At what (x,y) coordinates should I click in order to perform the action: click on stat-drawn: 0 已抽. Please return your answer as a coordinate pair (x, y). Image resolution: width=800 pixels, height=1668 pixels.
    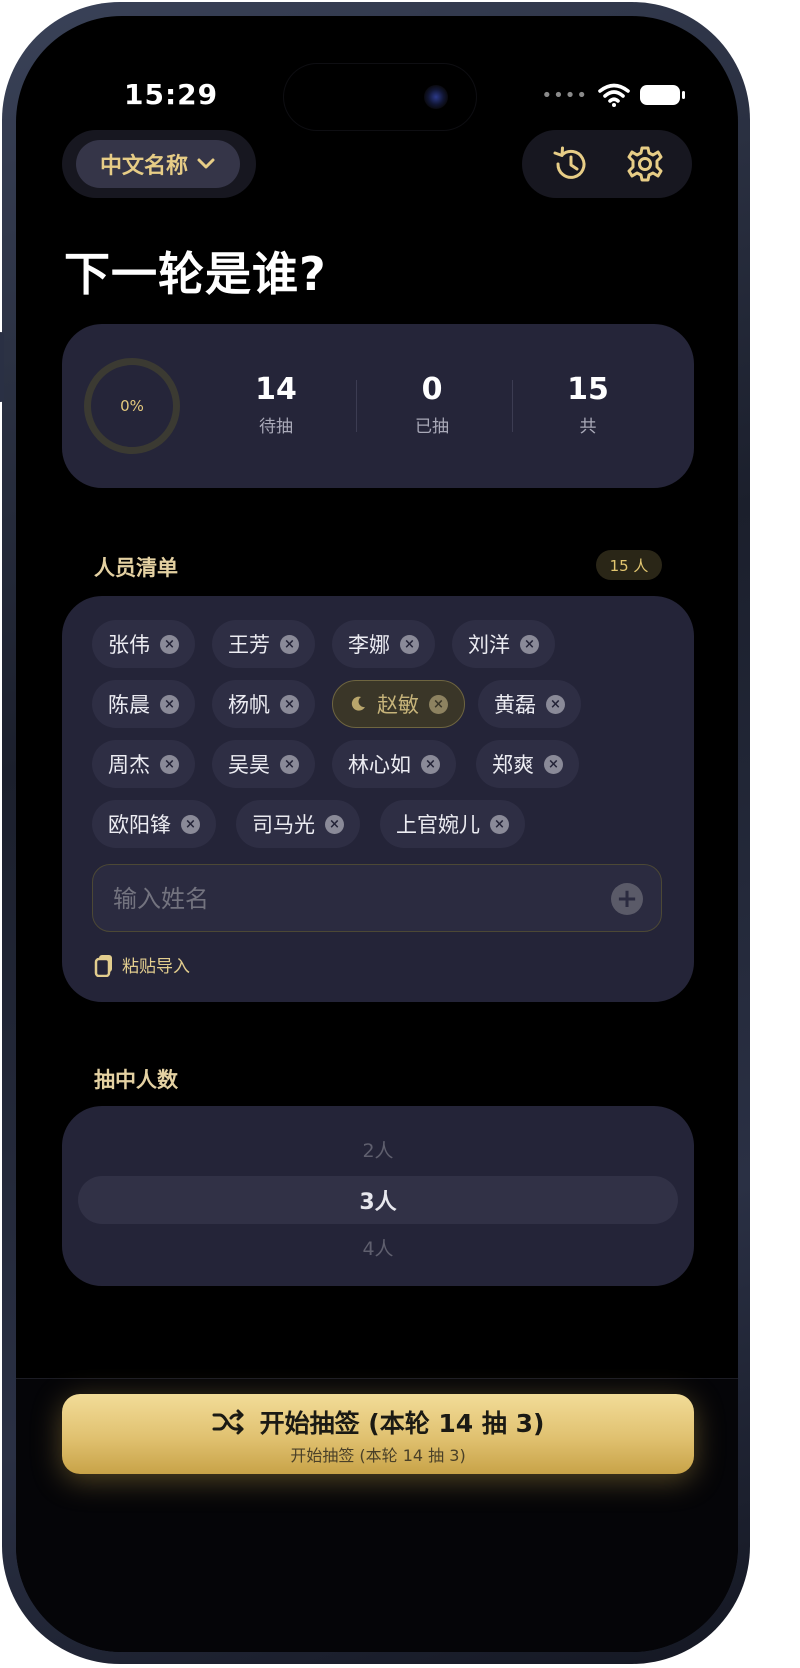
    Looking at the image, I should click on (432, 404).